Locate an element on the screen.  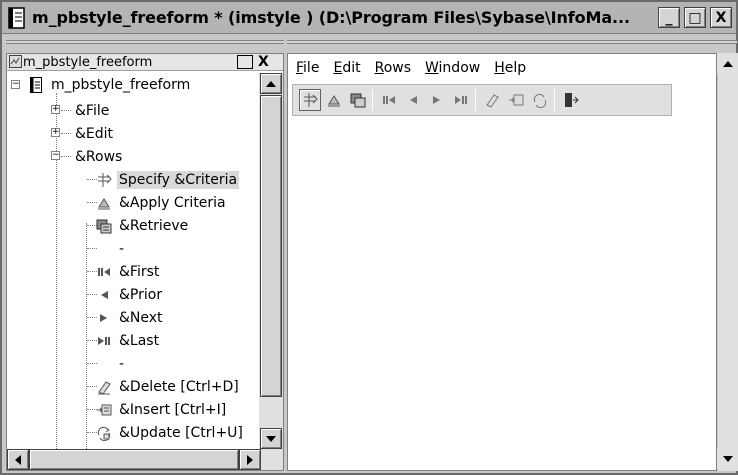
tree-vertical-scrollbar is located at coordinates (271, 261).